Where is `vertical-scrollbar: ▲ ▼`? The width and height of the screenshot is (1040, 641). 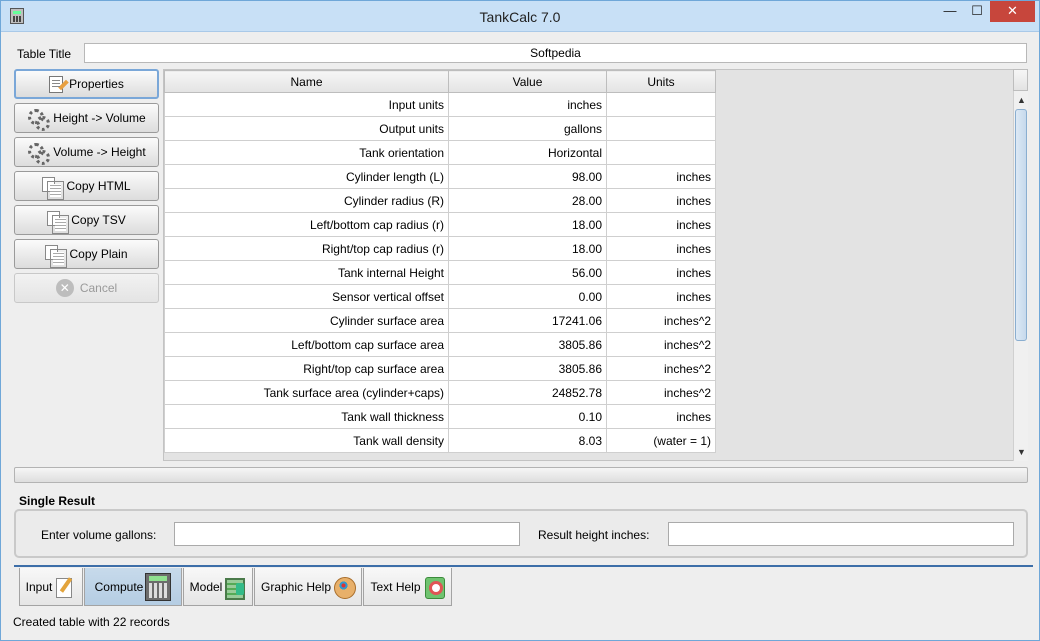 vertical-scrollbar: ▲ ▼ is located at coordinates (1020, 276).